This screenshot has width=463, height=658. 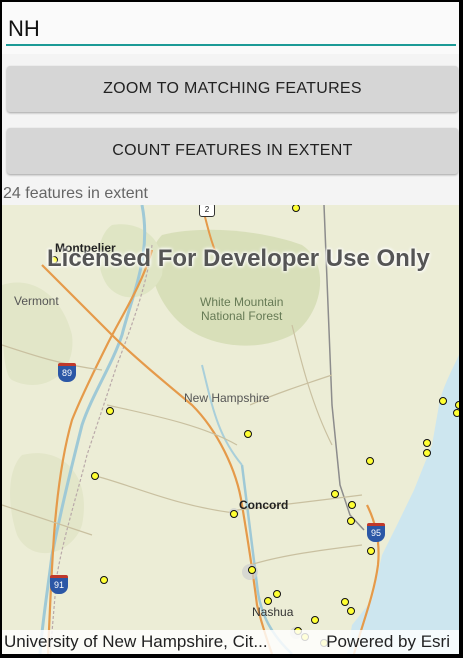 I want to click on search-bar, so click(x=230, y=28).